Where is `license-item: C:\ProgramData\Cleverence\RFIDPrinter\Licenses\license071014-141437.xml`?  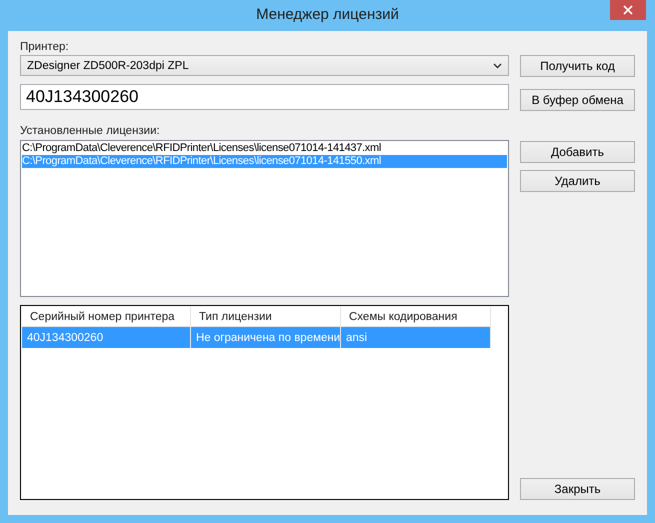
license-item: C:\ProgramData\Cleverence\RFIDPrinter\Licenses\license071014-141437.xml is located at coordinates (264, 148).